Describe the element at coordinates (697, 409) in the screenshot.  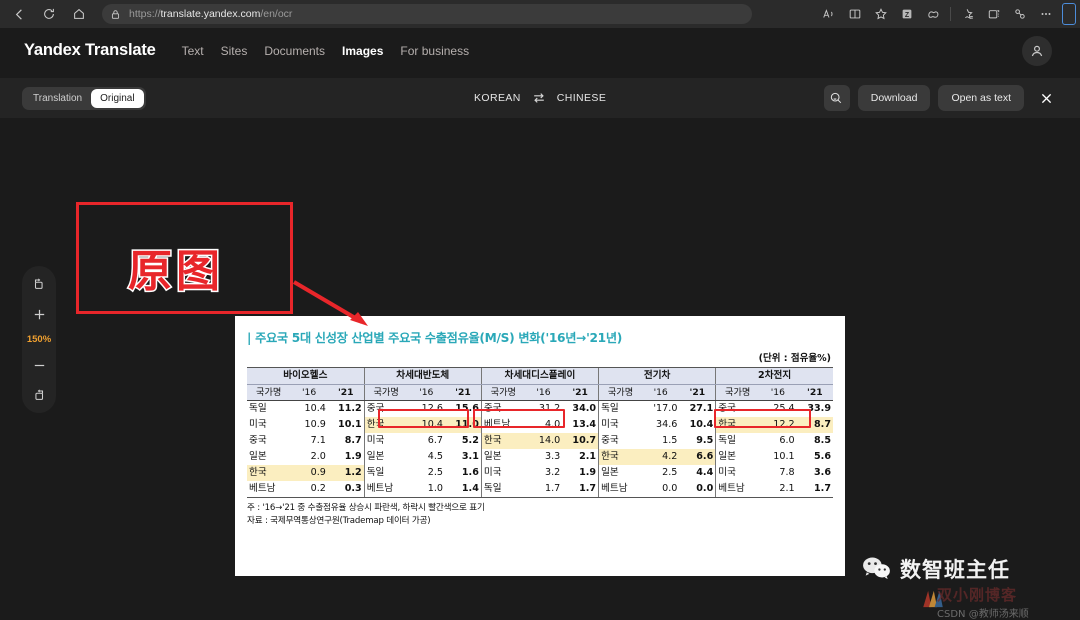
I see `cell-value-2021: 27.1` at that location.